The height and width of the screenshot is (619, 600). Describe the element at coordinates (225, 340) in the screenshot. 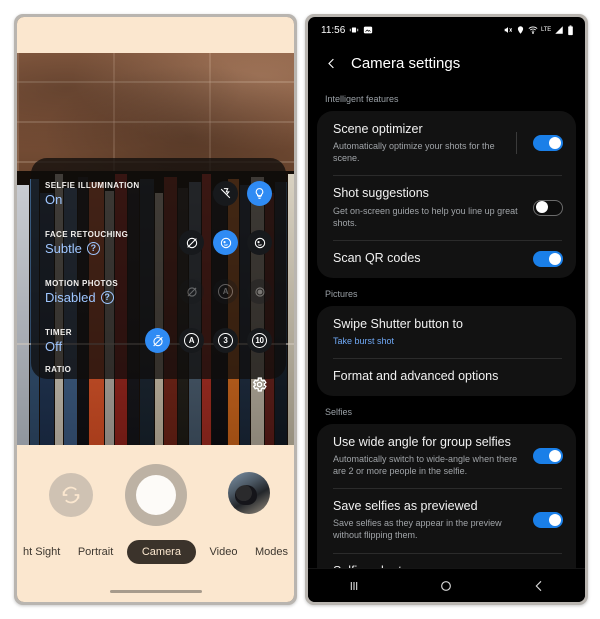

I see `timer-3s-icon: 3` at that location.